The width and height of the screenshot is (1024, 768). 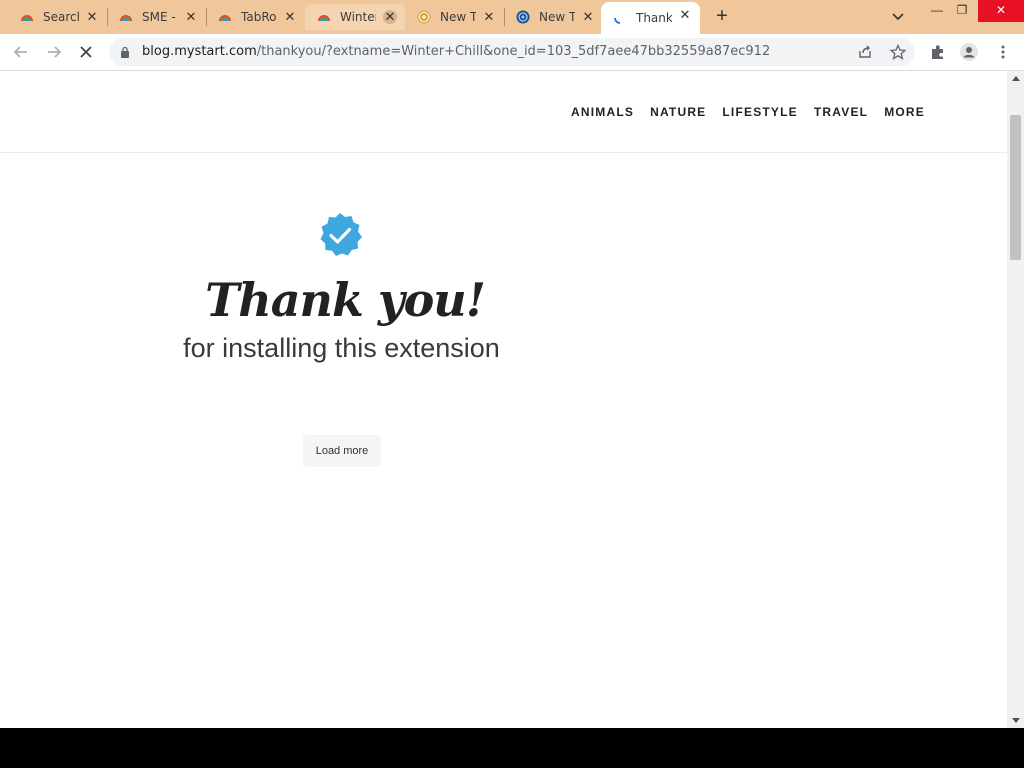 I want to click on thank-you-heading: Thank you!, so click(x=345, y=300).